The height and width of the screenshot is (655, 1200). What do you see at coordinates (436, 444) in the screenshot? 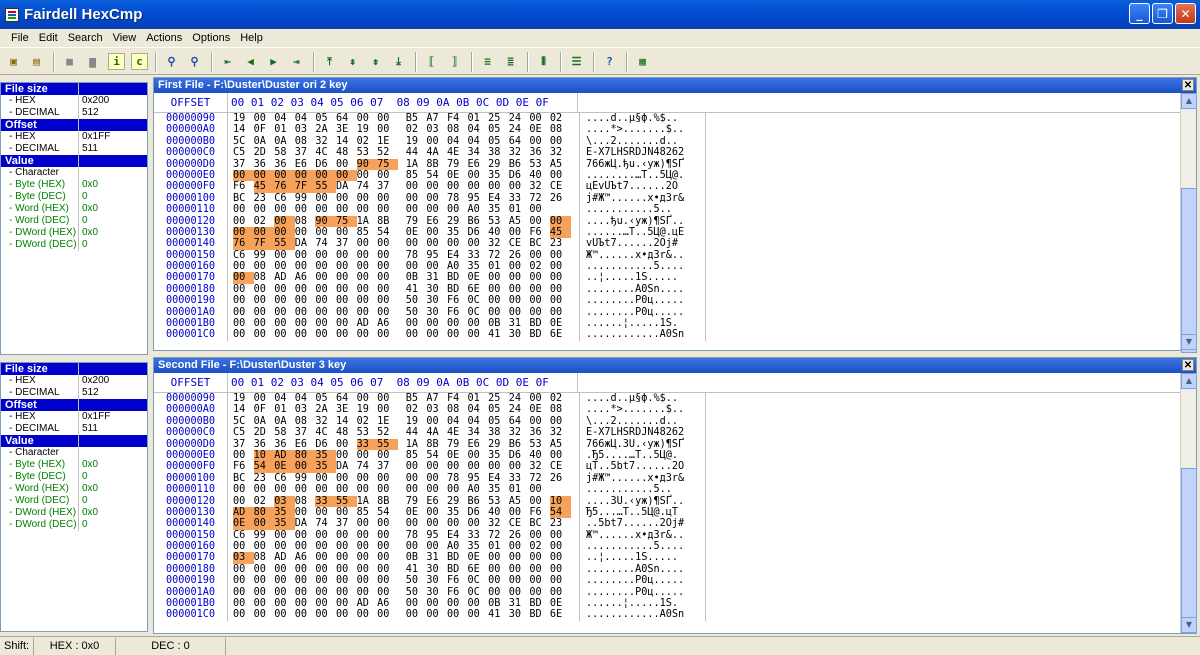
I see `hex-byte: 8B` at bounding box center [436, 444].